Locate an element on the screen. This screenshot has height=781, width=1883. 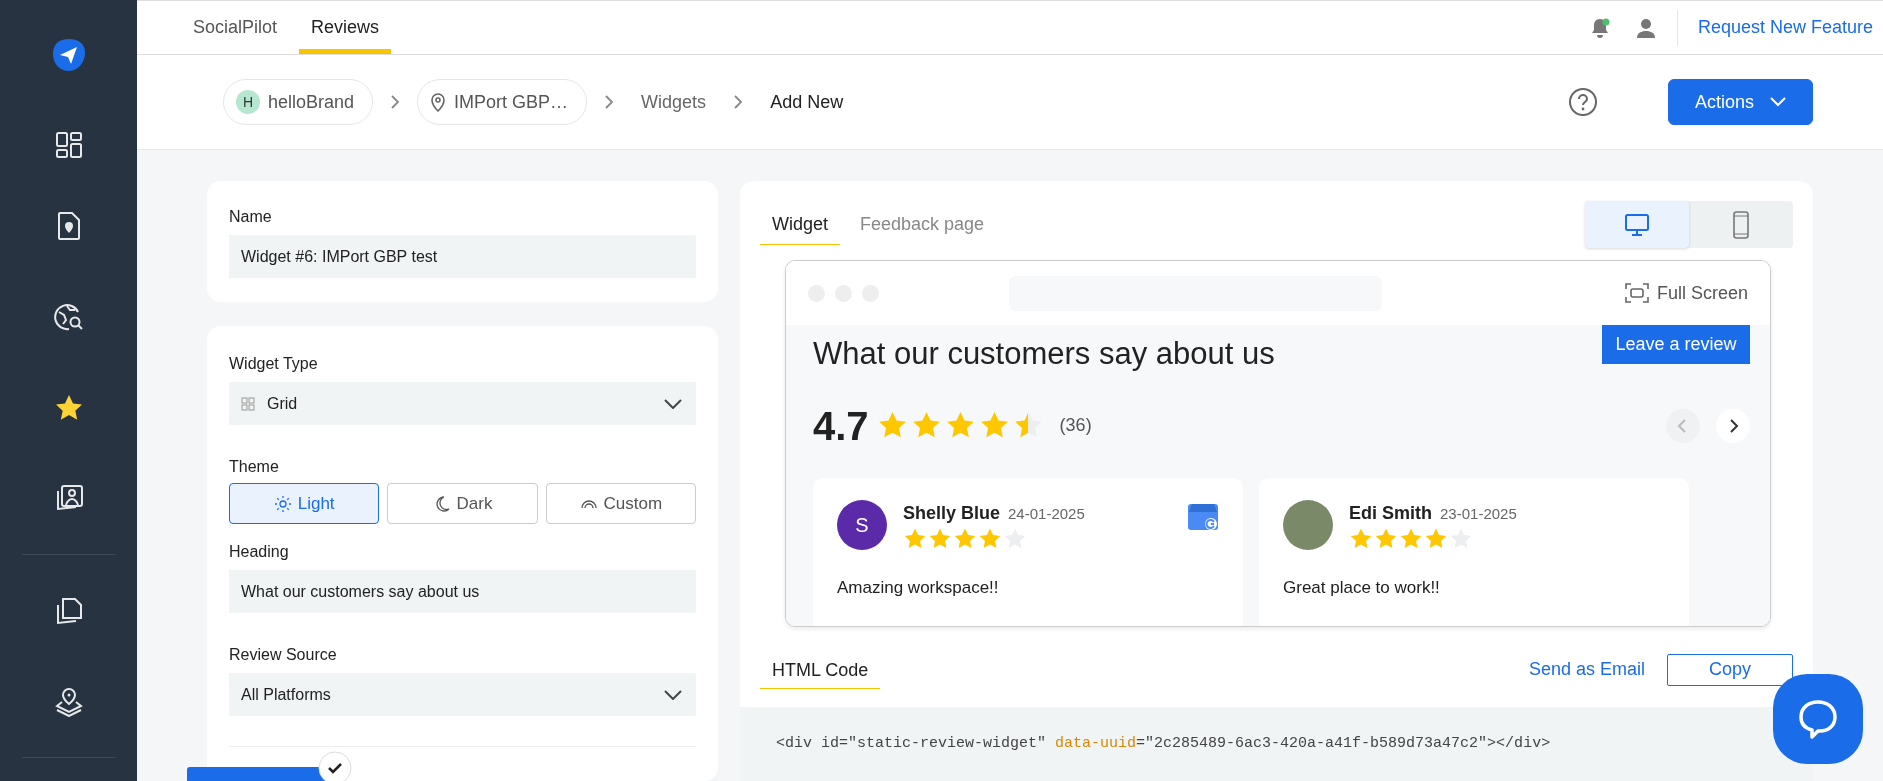
field-label: Name is located at coordinates (251, 217).